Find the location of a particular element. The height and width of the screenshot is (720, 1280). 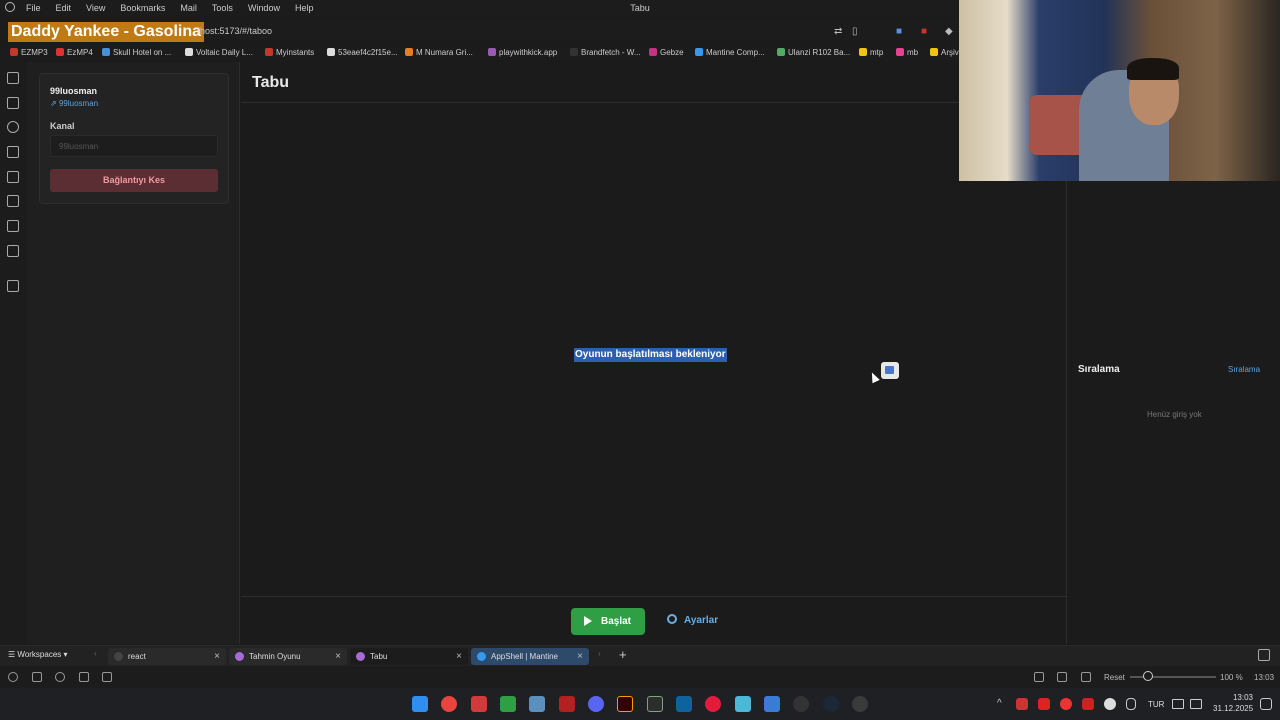

shield-icon: ◆ is located at coordinates (949, 31).